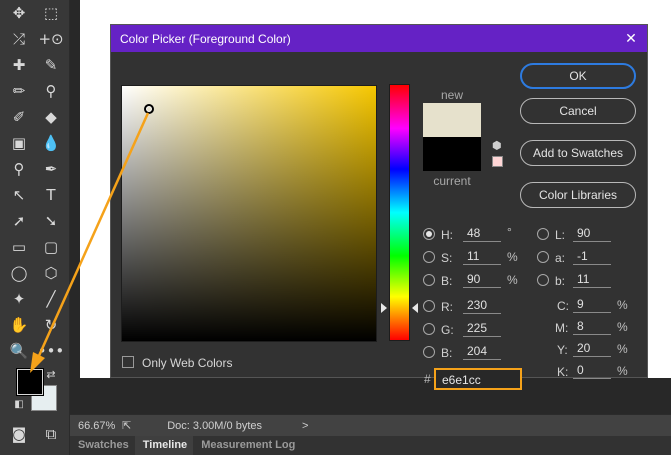 The height and width of the screenshot is (455, 671). I want to click on unit-s: %, so click(512, 257).